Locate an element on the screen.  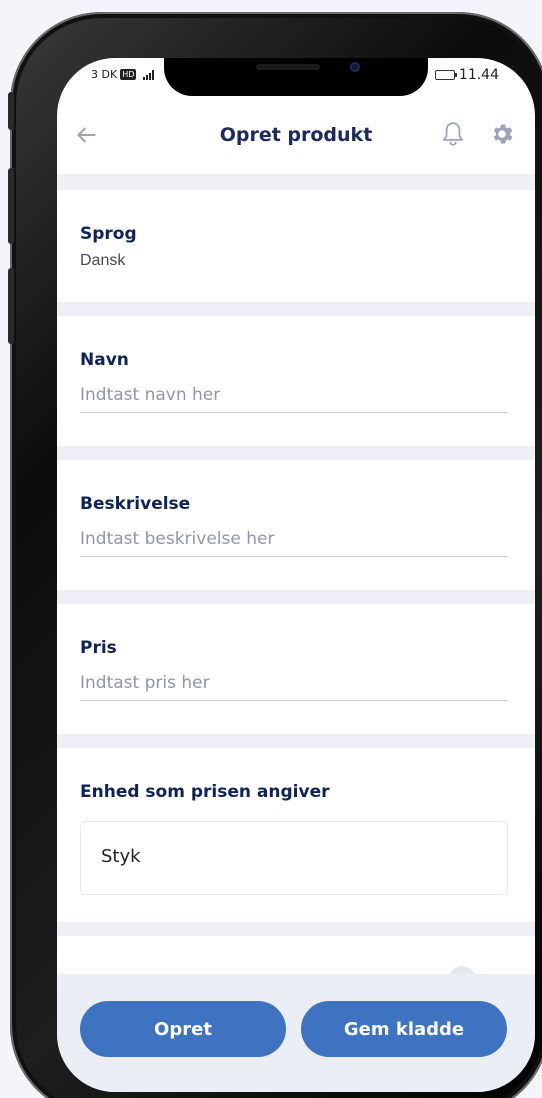
gear-icon is located at coordinates (502, 134).